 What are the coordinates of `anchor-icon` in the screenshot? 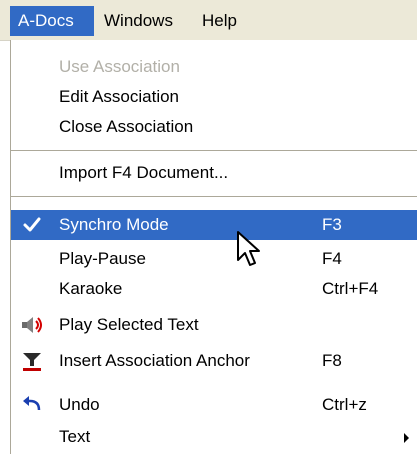 It's located at (32, 362).